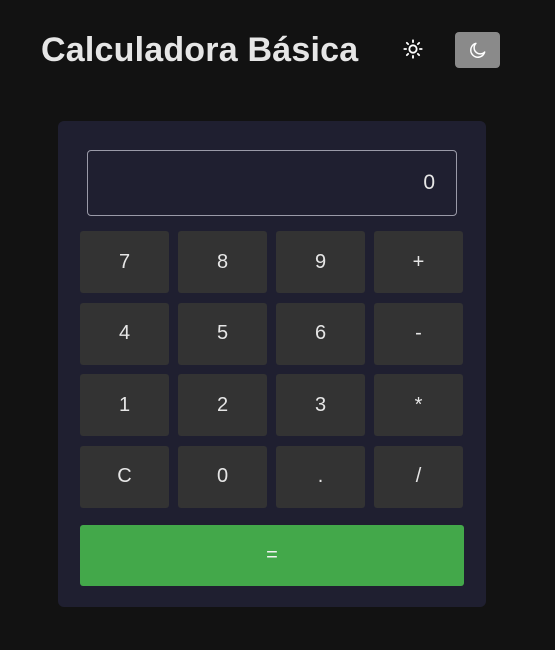 The image size is (555, 650). I want to click on key-6: 6, so click(320, 333).